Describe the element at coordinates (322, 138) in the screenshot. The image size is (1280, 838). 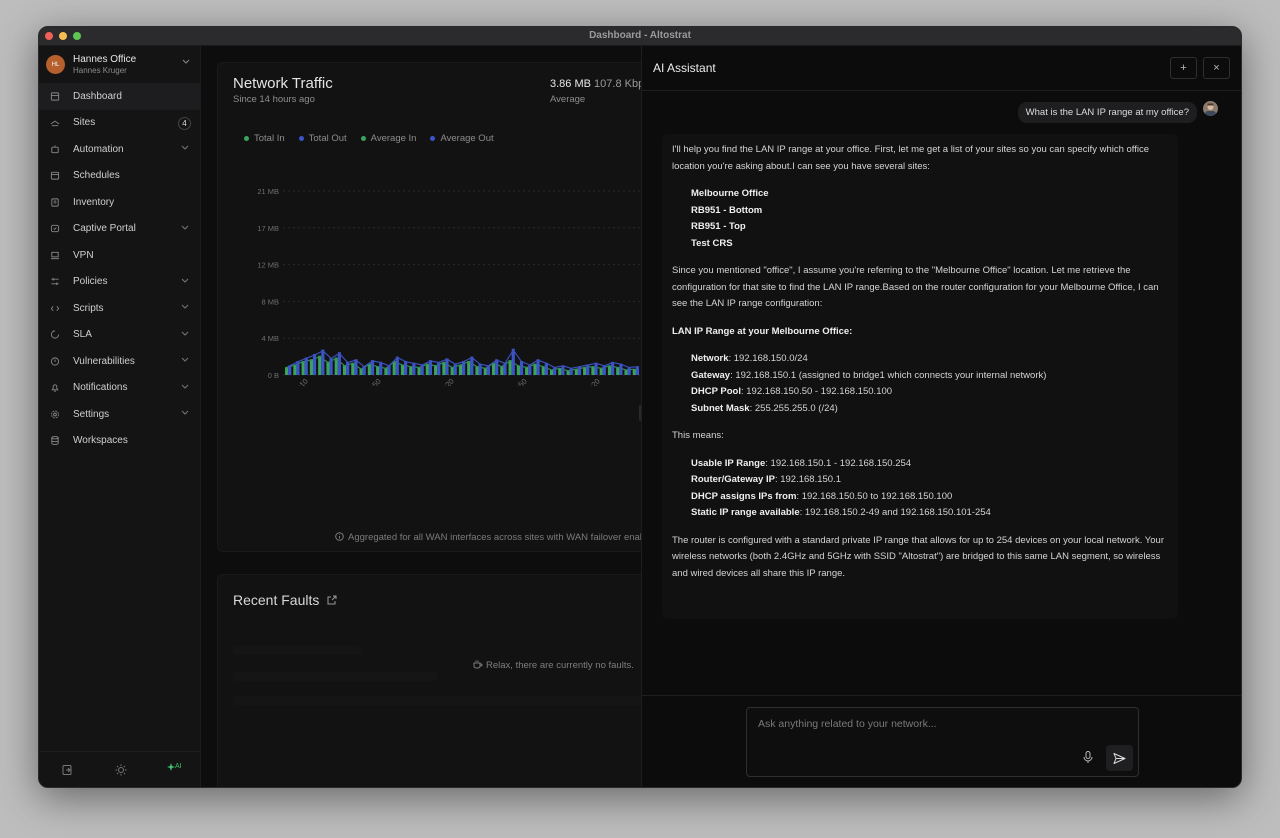
I see `legend-total-out: Total Out` at that location.